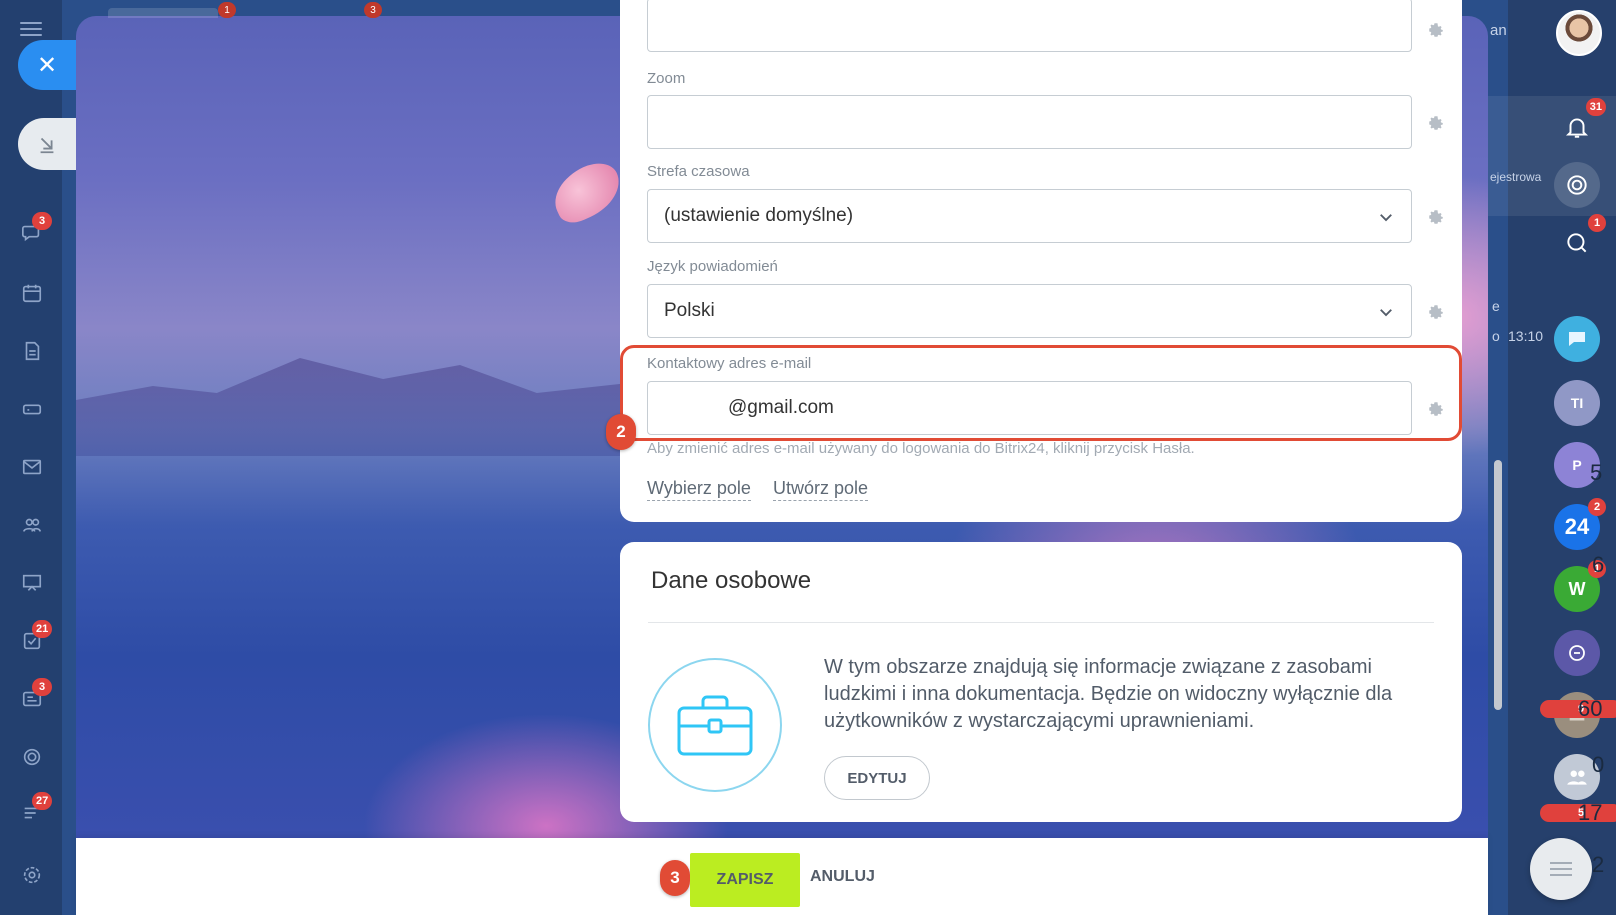 The height and width of the screenshot is (915, 1616). Describe the element at coordinates (699, 489) in the screenshot. I see `choose-field-link: Wybierz pole` at that location.